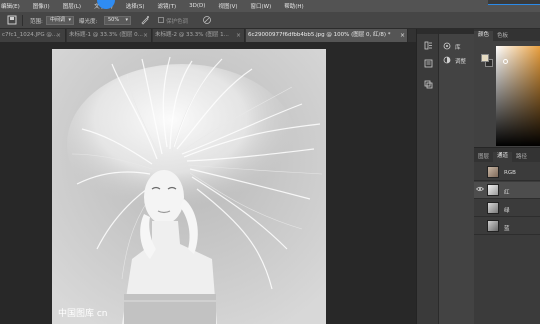 The image size is (540, 324). Describe the element at coordinates (88, 22) in the screenshot. I see `exposure-label: 曝光度:` at that location.